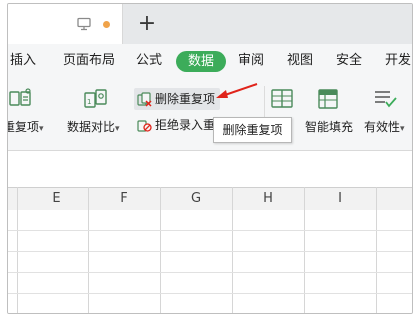 This screenshot has width=418, height=318. What do you see at coordinates (144, 125) in the screenshot?
I see `reject-duplicates-icon` at bounding box center [144, 125].